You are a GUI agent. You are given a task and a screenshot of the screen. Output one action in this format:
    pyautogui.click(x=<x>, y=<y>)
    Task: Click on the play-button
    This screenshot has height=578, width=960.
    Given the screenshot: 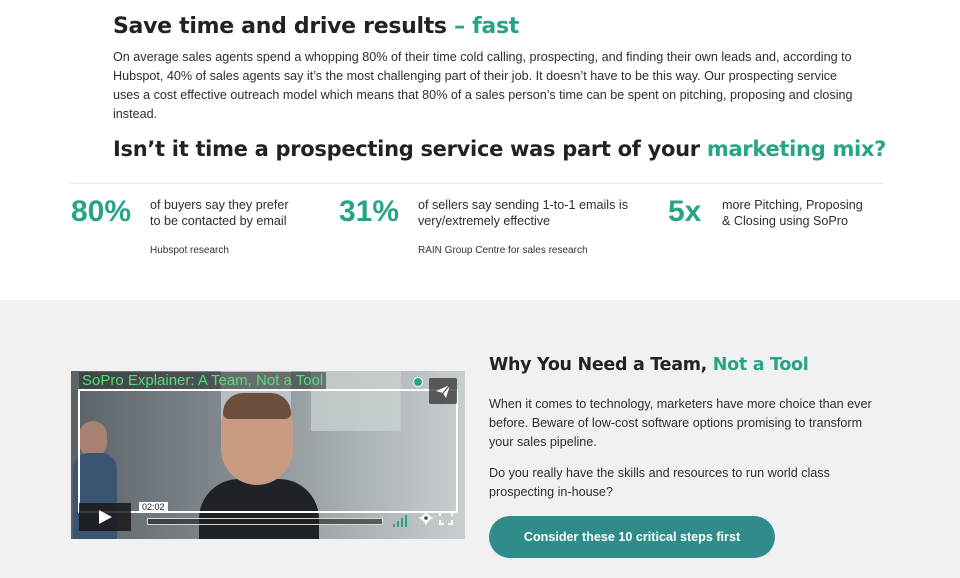 What is the action you would take?
    pyautogui.click(x=105, y=517)
    